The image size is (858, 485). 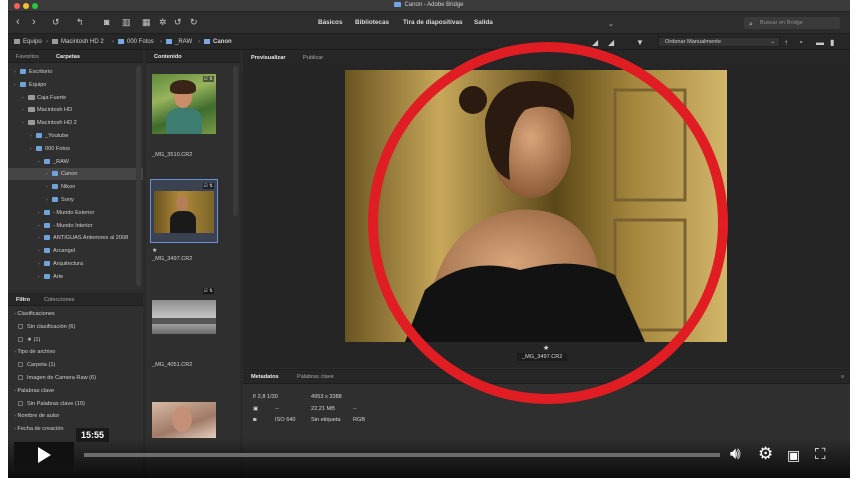 I want to click on recent-icon: ↺, so click(x=56, y=22).